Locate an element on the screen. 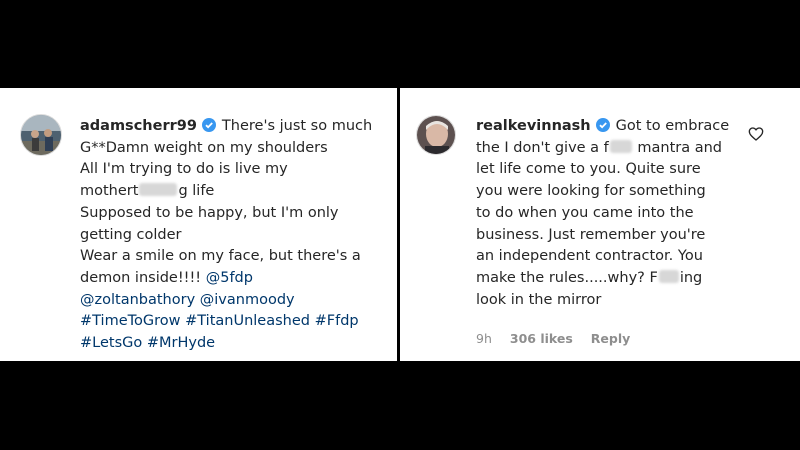 This screenshot has height=450, width=800. comment-line: the I don't give a f is located at coordinates (542, 147).